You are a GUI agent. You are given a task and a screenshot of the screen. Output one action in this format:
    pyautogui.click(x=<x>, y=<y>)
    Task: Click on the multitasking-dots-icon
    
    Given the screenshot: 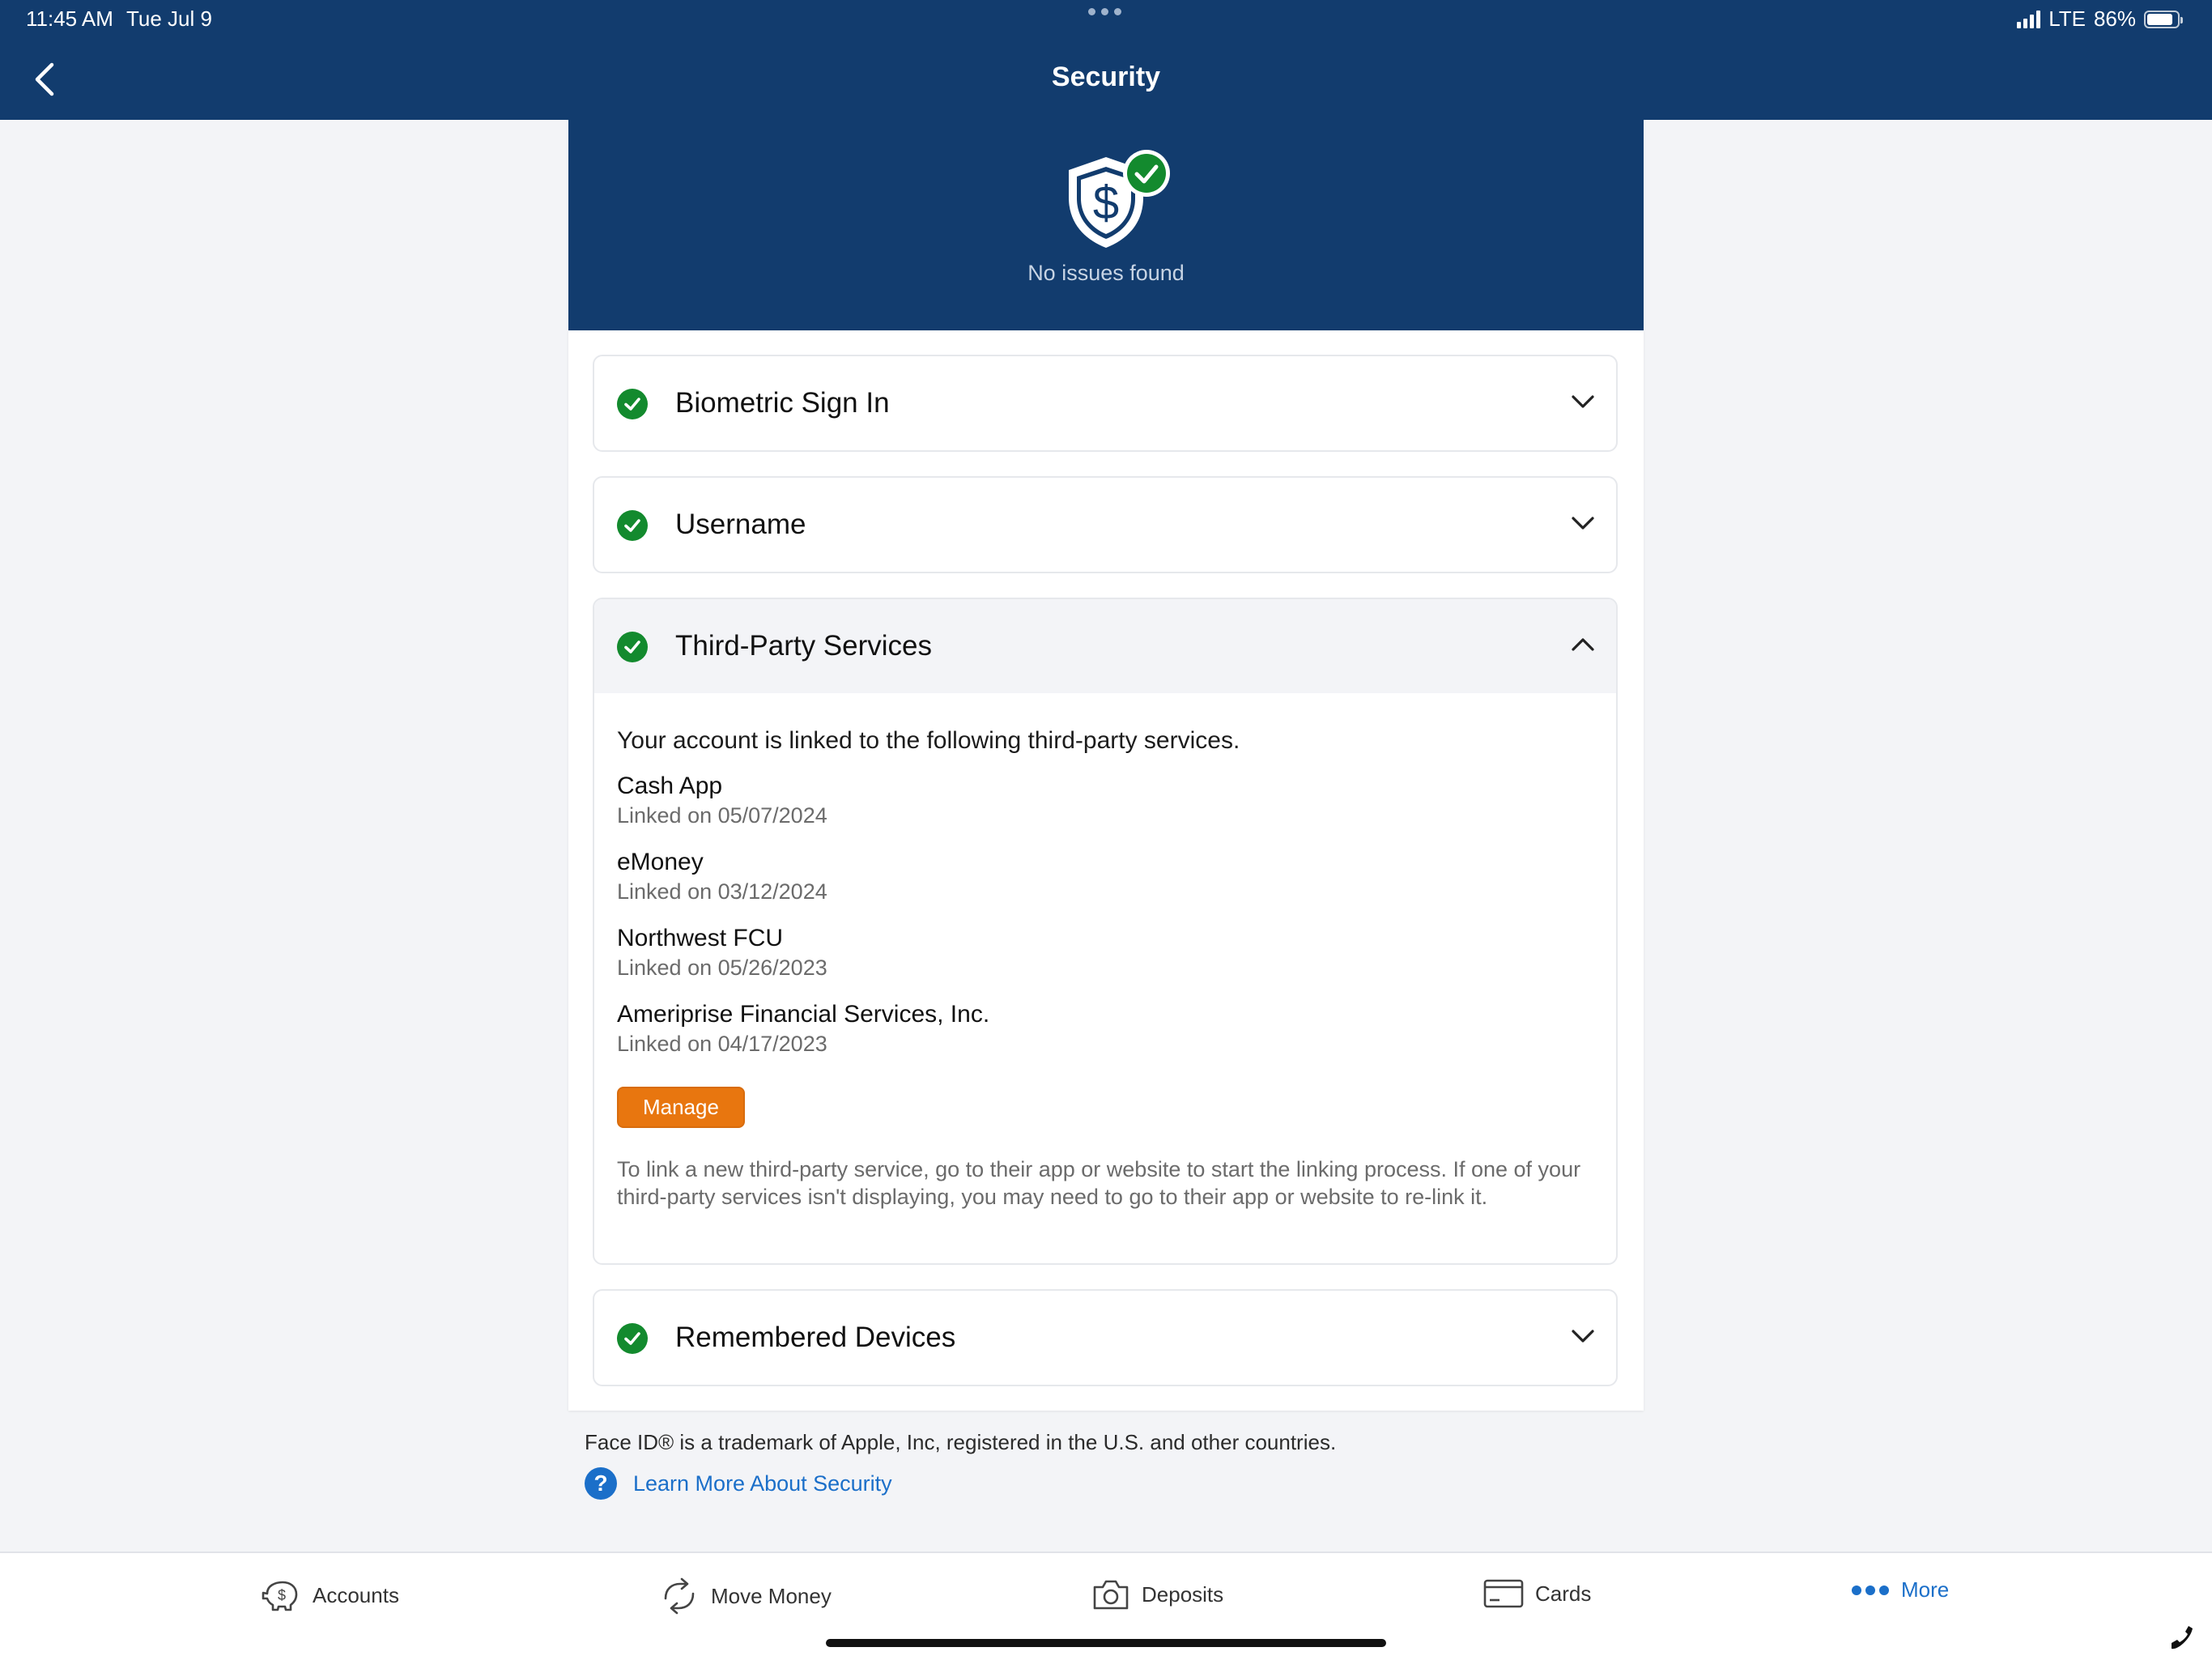 What is the action you would take?
    pyautogui.click(x=1104, y=12)
    